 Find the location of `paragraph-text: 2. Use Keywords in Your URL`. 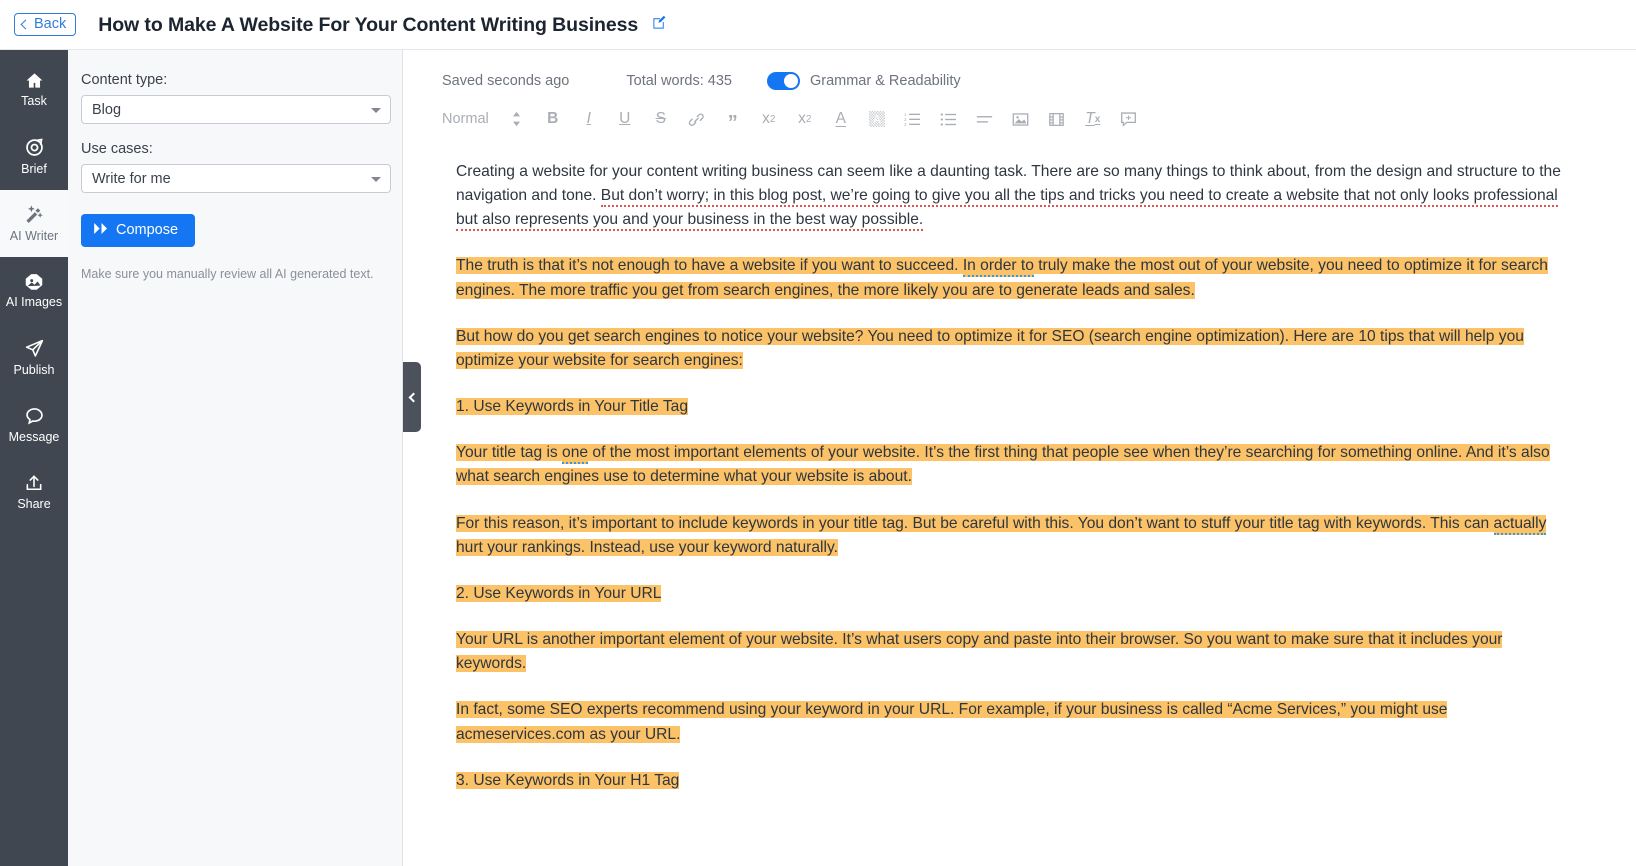

paragraph-text: 2. Use Keywords in Your URL is located at coordinates (559, 593).